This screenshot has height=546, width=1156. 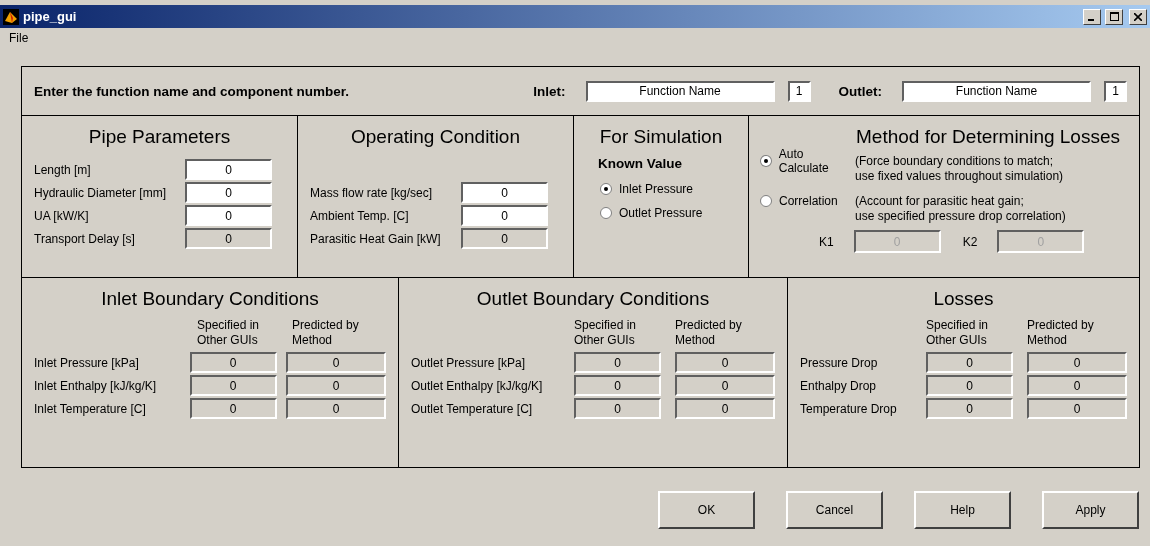 I want to click on field-label: Inlet Enthalpy [kJ/kg/K], so click(x=96, y=385).